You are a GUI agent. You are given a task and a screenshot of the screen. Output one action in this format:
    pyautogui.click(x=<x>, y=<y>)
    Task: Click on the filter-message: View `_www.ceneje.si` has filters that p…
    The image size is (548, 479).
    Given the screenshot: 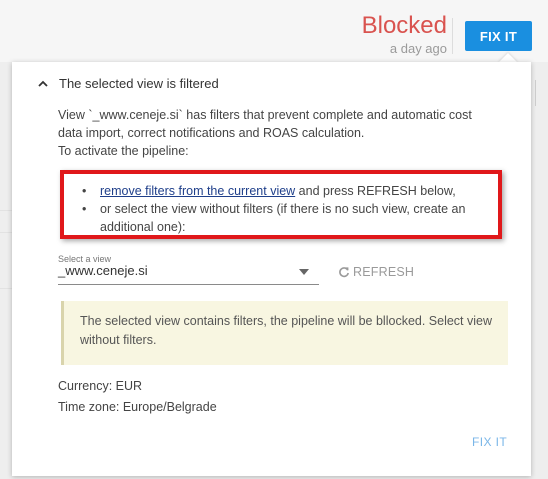 What is the action you would take?
    pyautogui.click(x=273, y=133)
    